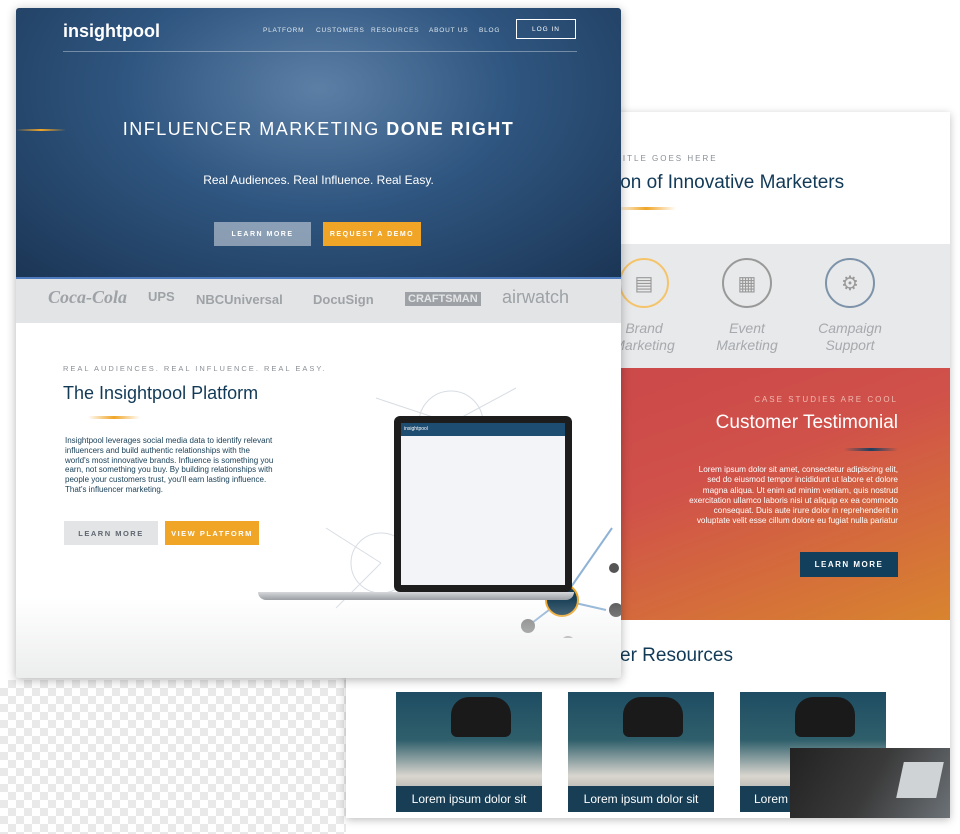 This screenshot has width=960, height=834. I want to click on craftsman-logo: CRAFTSMAN, so click(443, 299).